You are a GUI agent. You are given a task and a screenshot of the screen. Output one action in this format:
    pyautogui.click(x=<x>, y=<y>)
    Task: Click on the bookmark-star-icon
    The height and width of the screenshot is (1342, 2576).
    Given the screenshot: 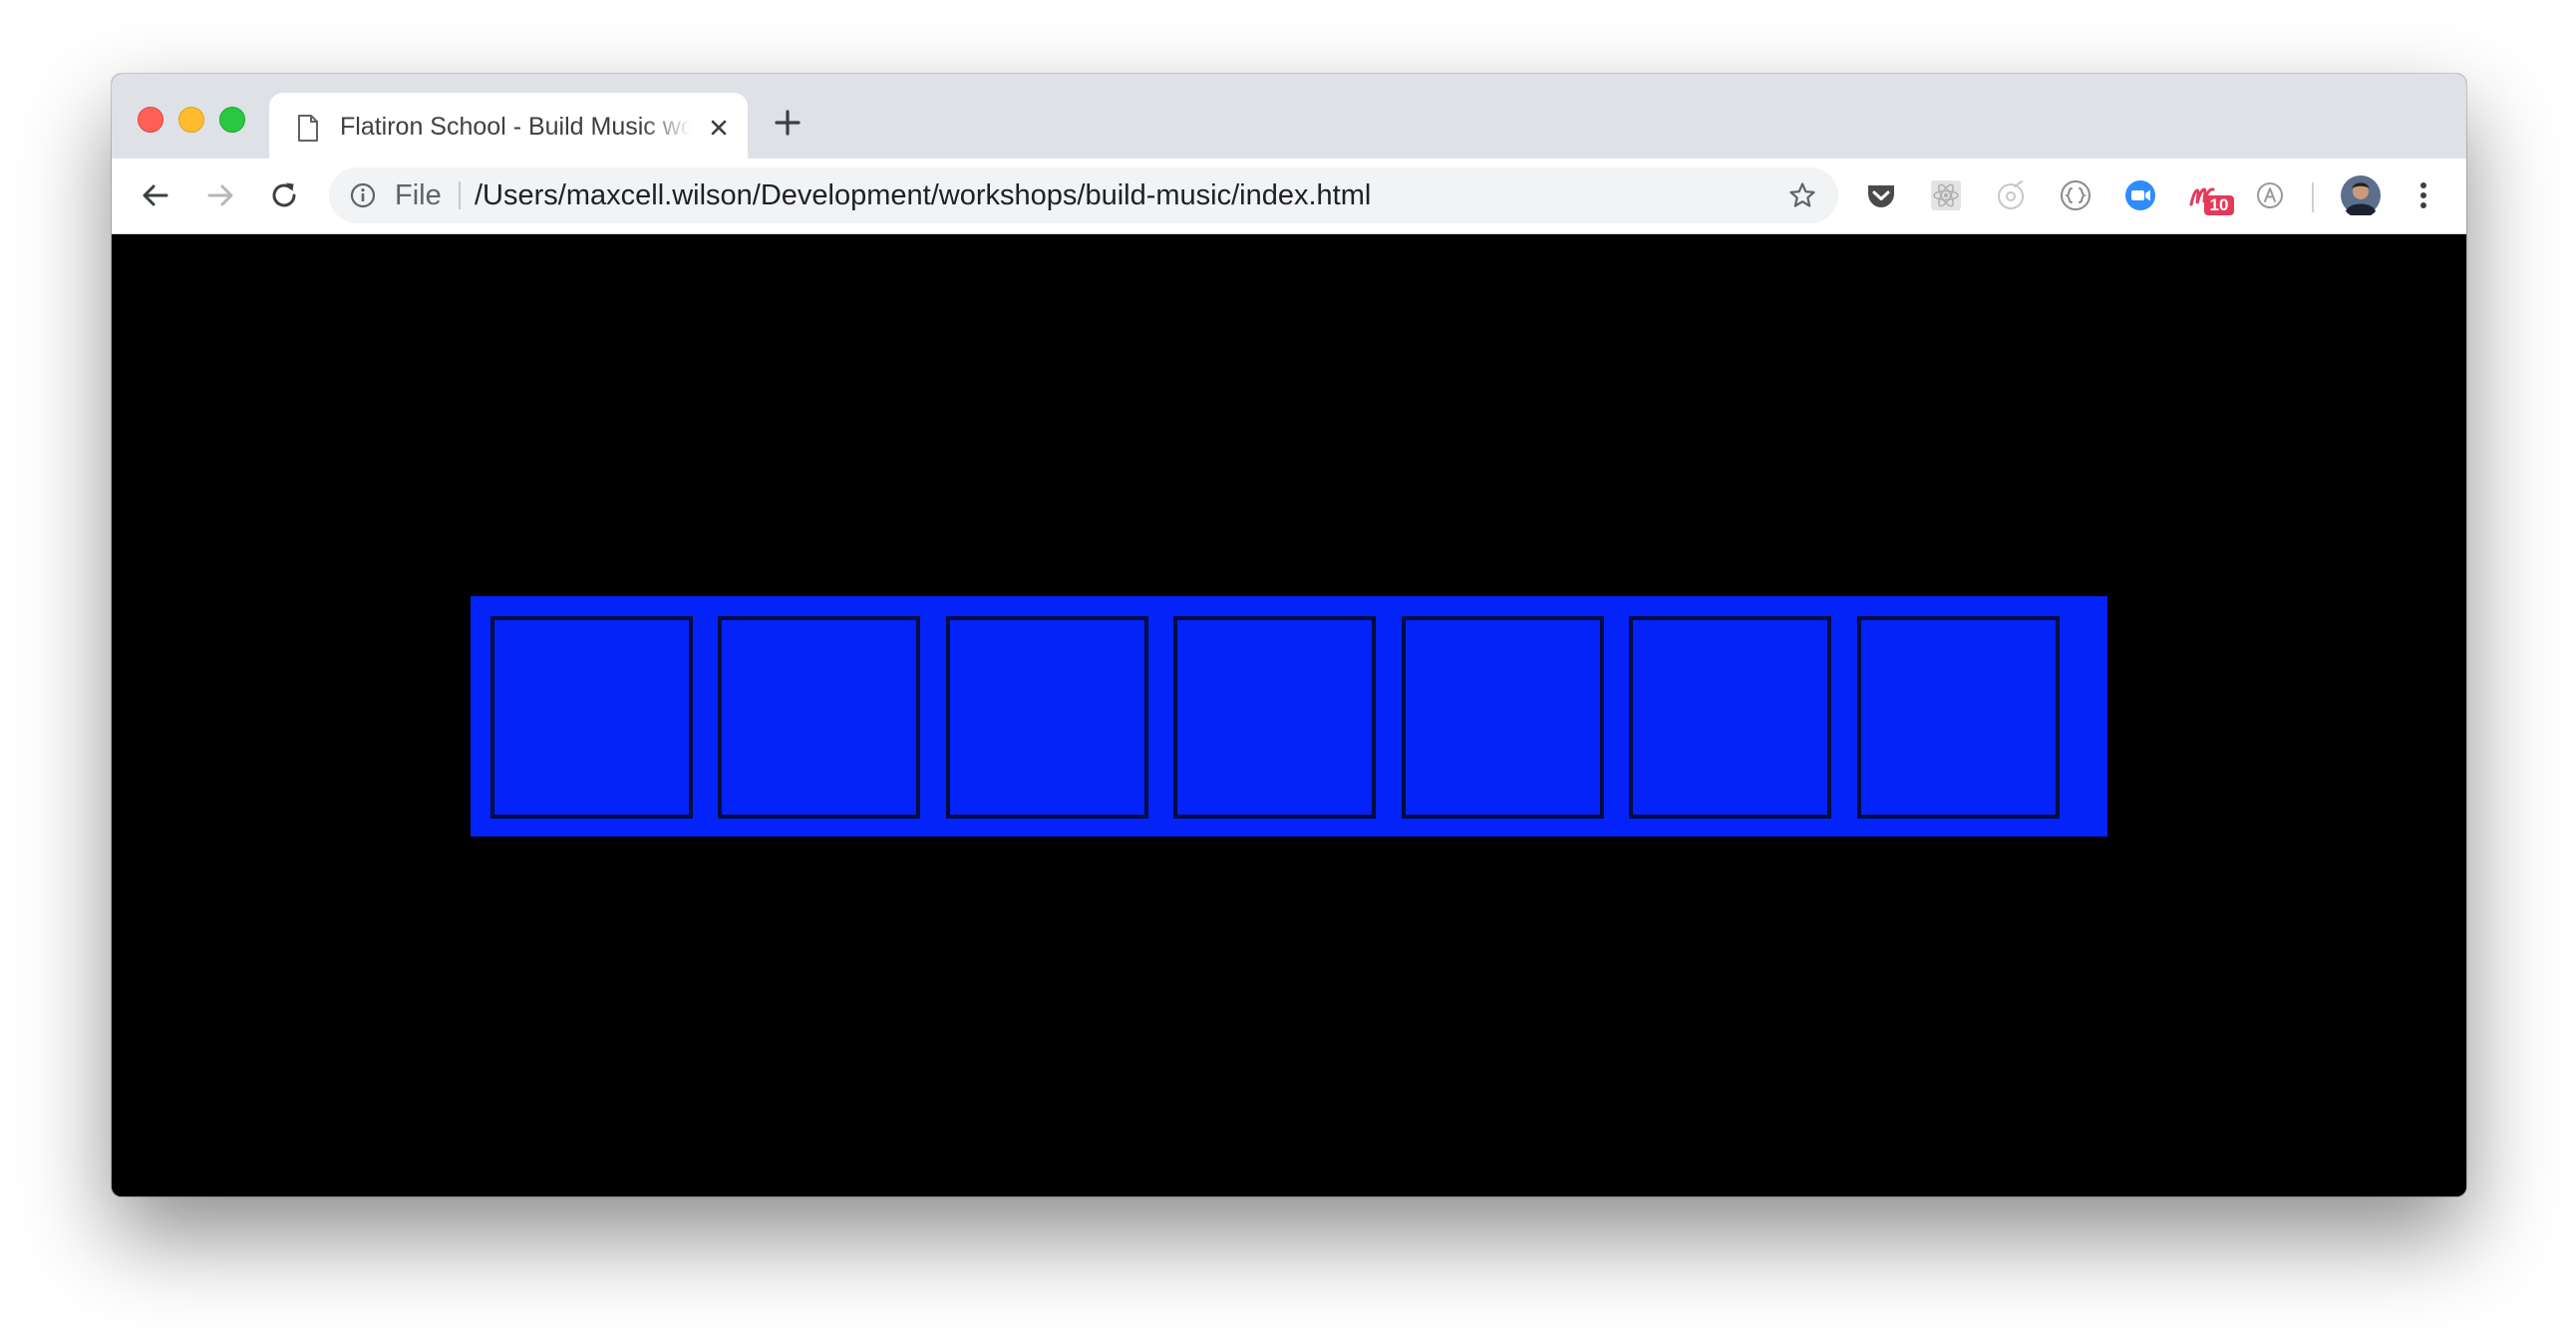 What is the action you would take?
    pyautogui.click(x=1802, y=195)
    